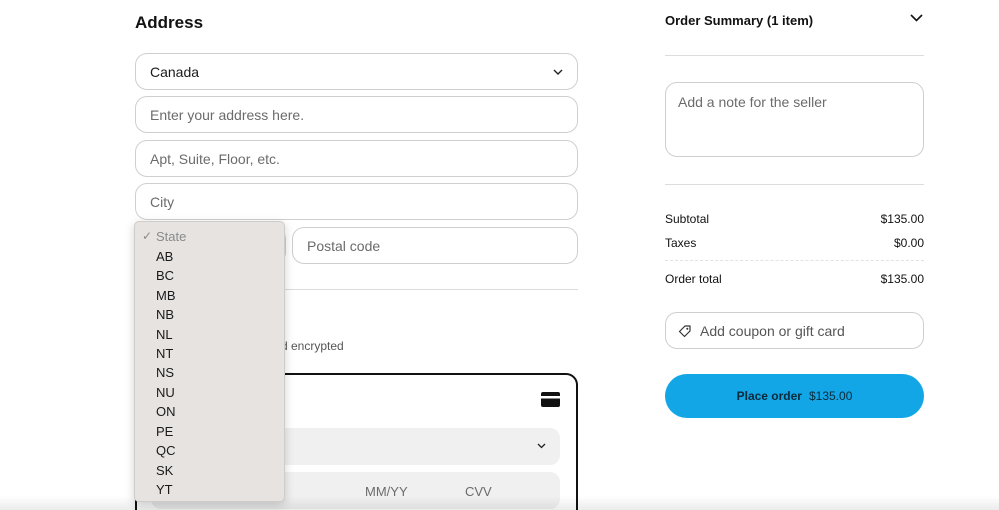  I want to click on tag-icon, so click(685, 331).